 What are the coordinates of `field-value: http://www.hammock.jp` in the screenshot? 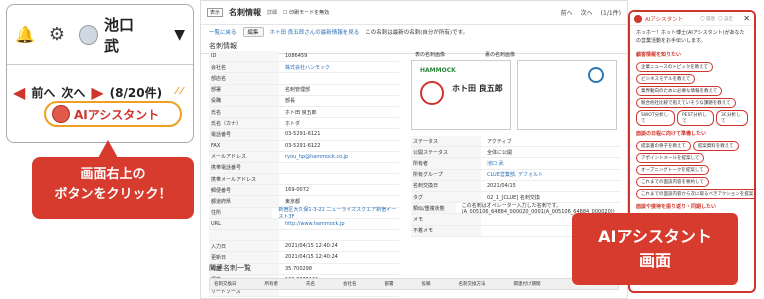 It's located at (312, 224).